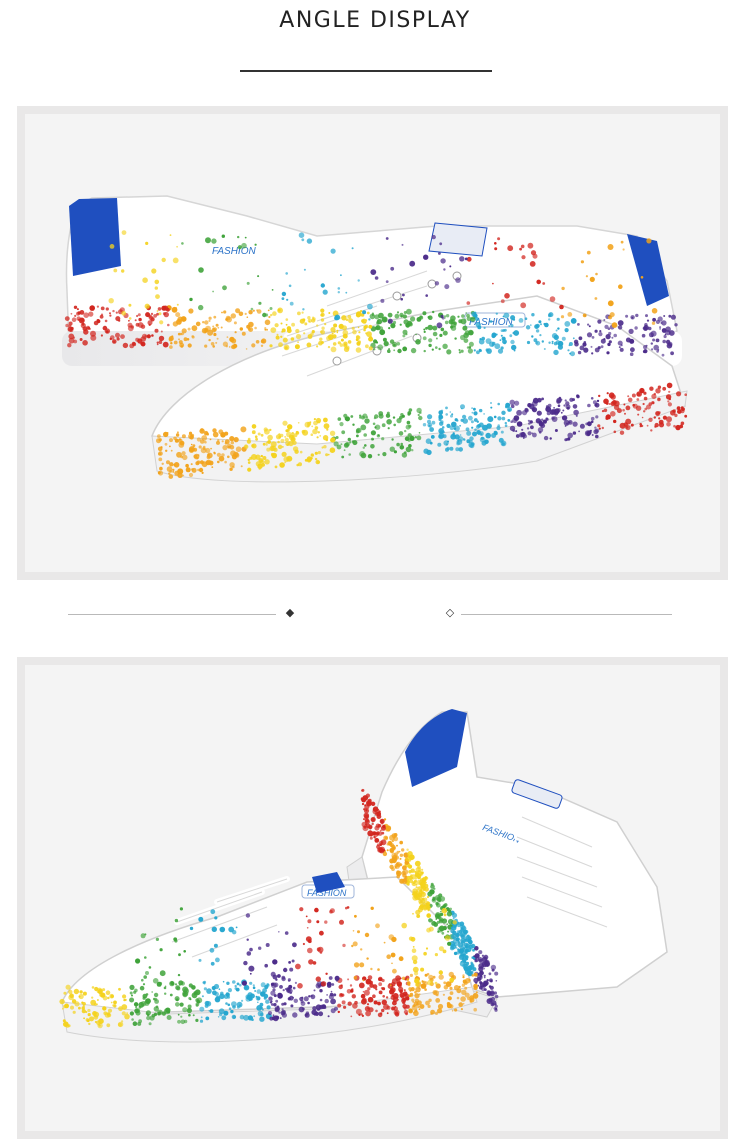 This screenshot has width=750, height=1148. Describe the element at coordinates (366, 71) in the screenshot. I see `title-underline` at that location.